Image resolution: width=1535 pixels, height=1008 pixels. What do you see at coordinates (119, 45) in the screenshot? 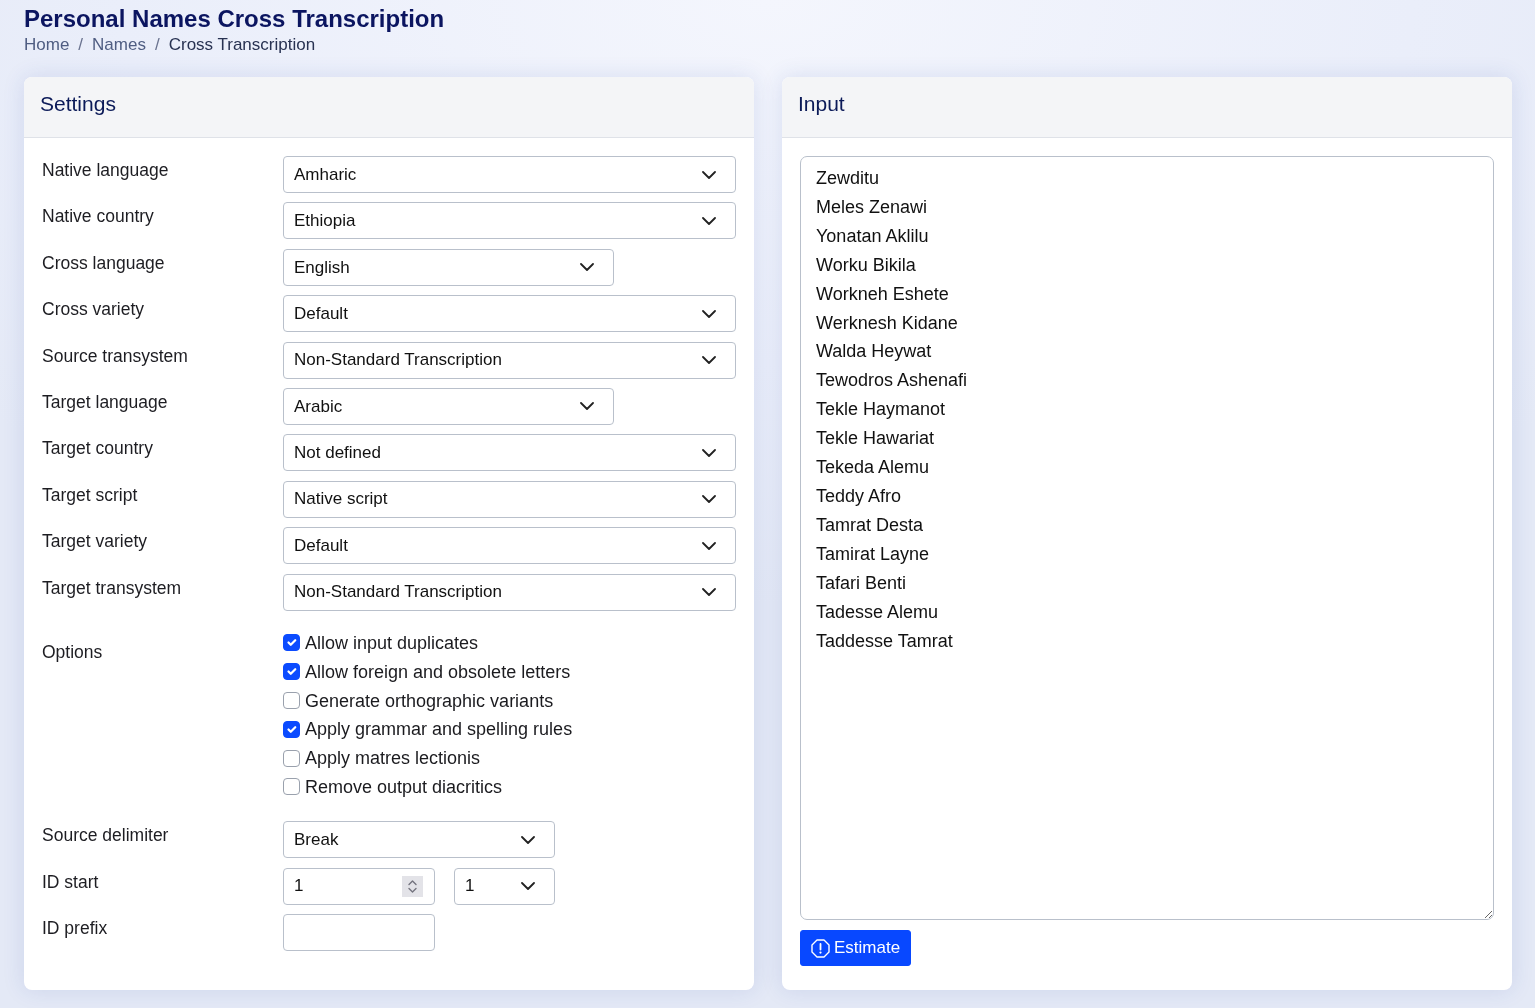
I see `breadcrumb-link: Names` at bounding box center [119, 45].